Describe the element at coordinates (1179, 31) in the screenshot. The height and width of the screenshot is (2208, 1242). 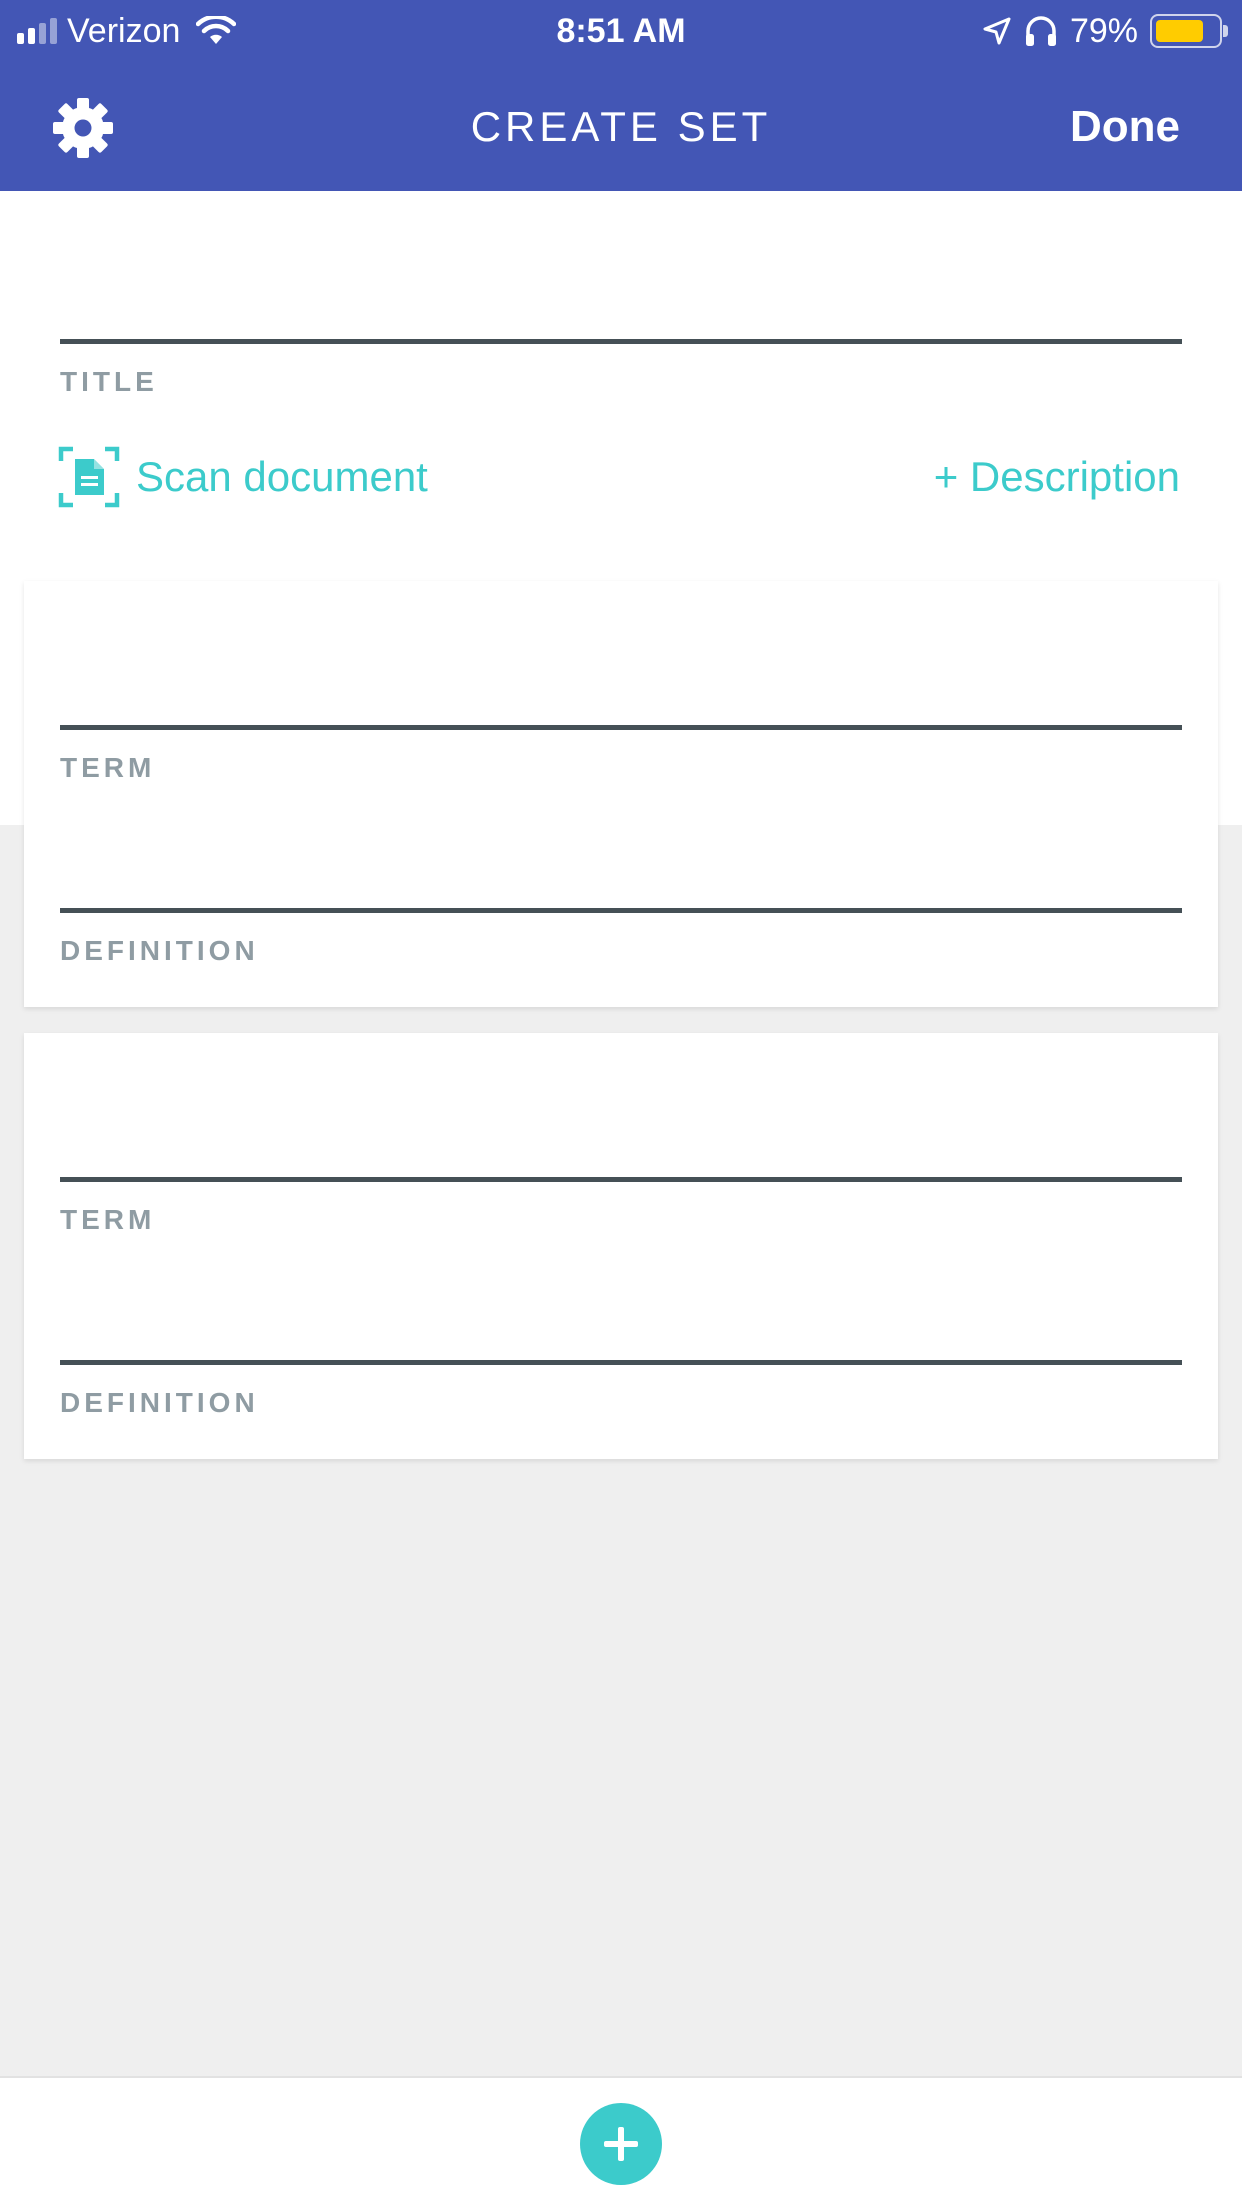
I see `battery-fill` at that location.